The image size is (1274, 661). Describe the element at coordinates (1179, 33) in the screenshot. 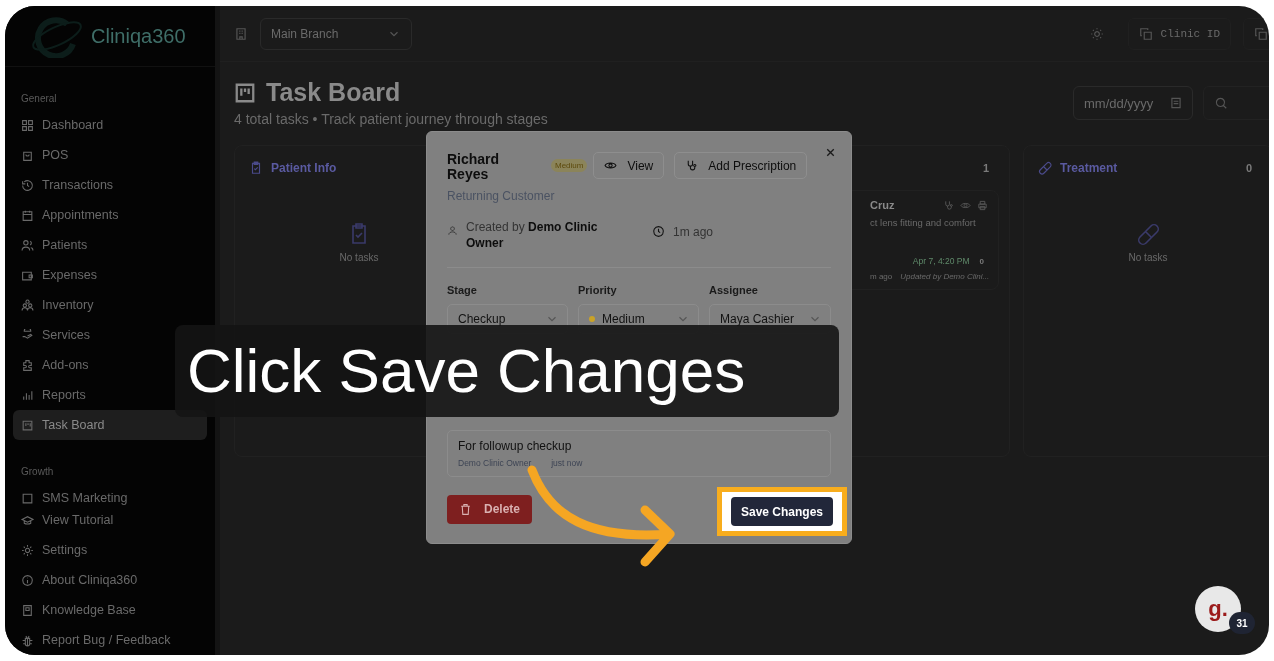

I see `clinic-id-button: Clinic ID` at that location.